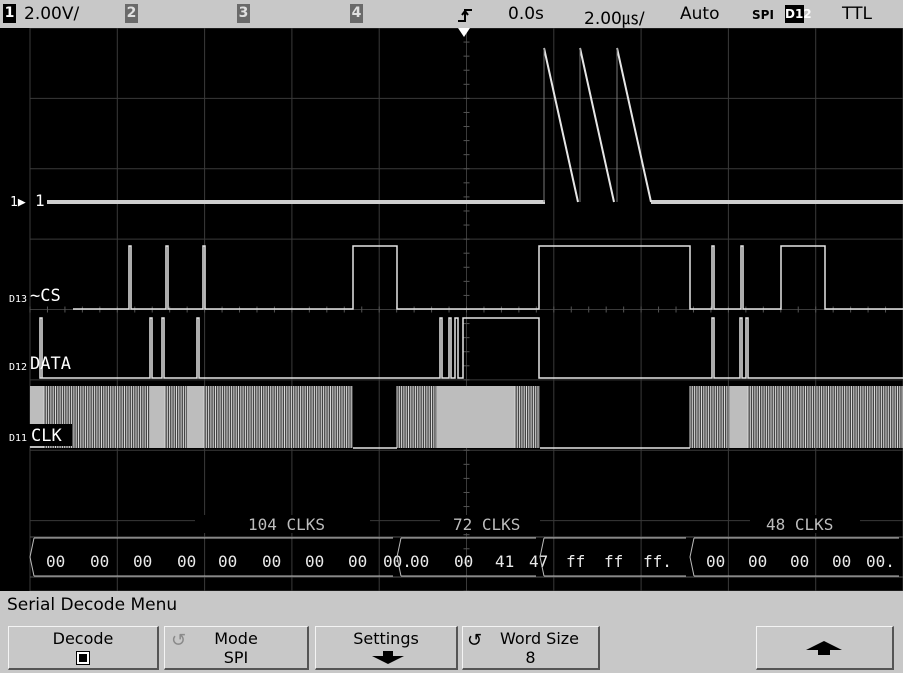 Image resolution: width=903 pixels, height=673 pixels. Describe the element at coordinates (504, 561) in the screenshot. I see `decoded-byte: 41` at that location.